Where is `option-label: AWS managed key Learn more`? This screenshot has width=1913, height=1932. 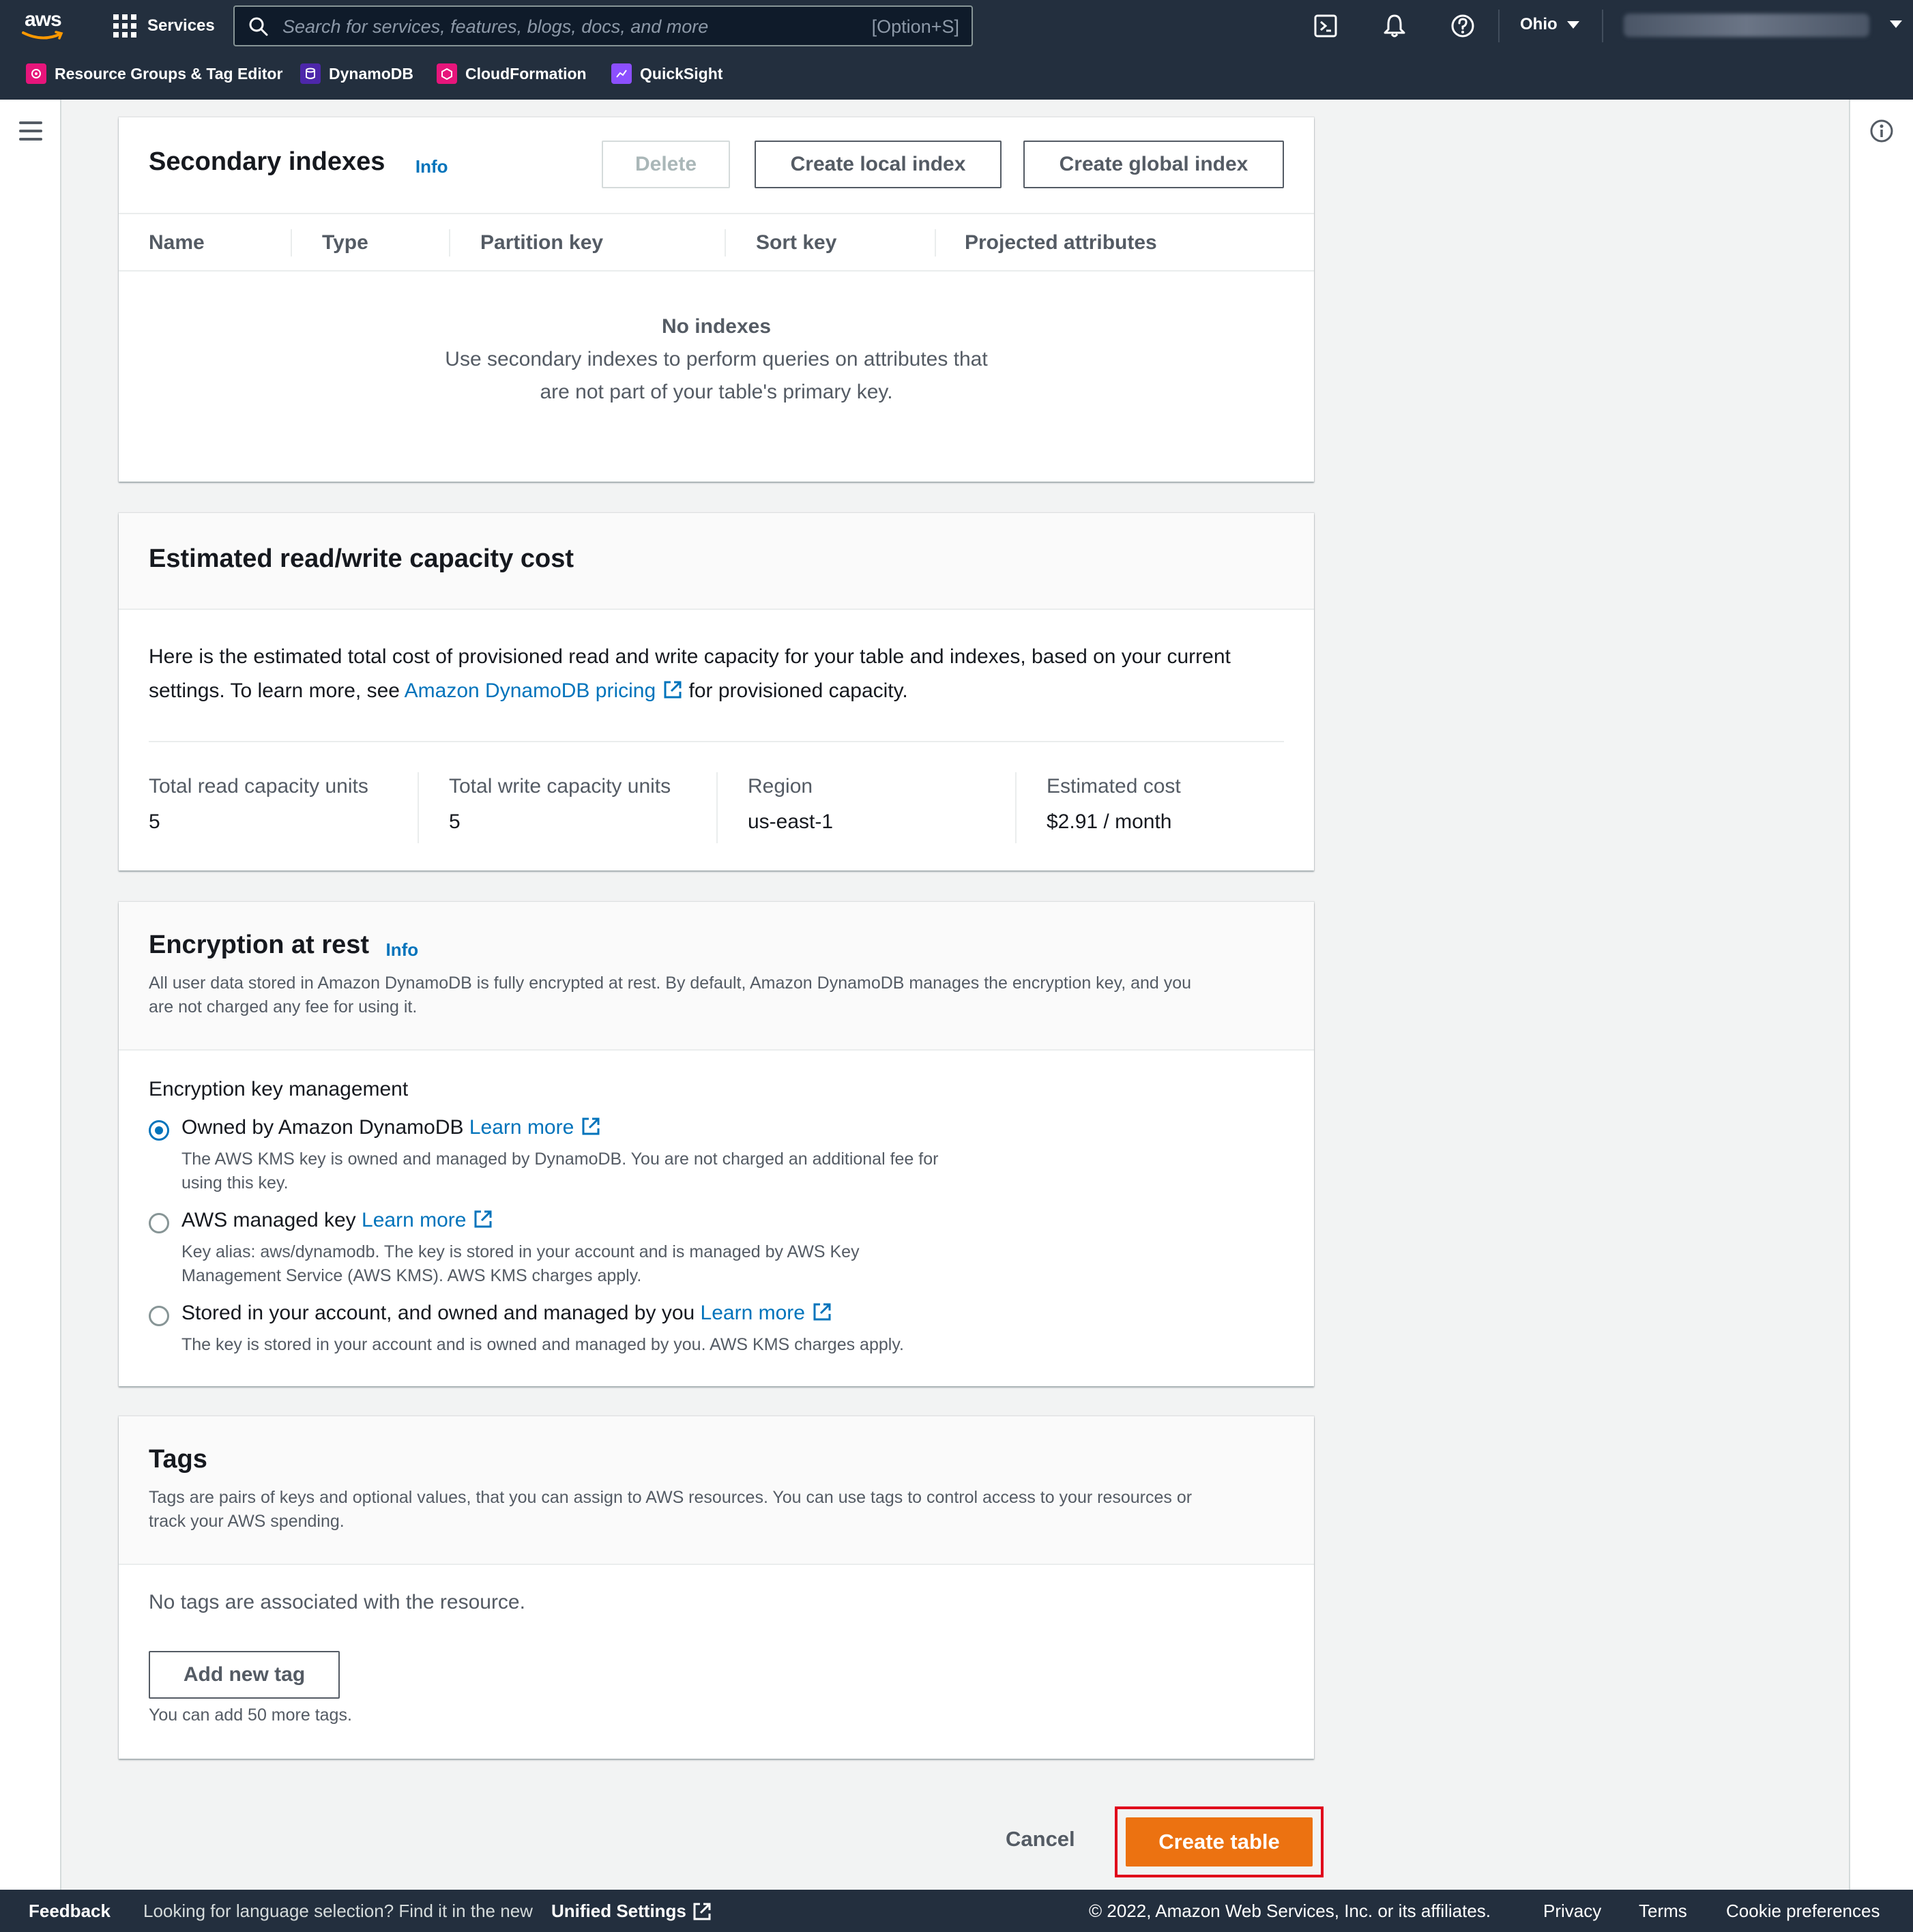 option-label: AWS managed key Learn more is located at coordinates (337, 1220).